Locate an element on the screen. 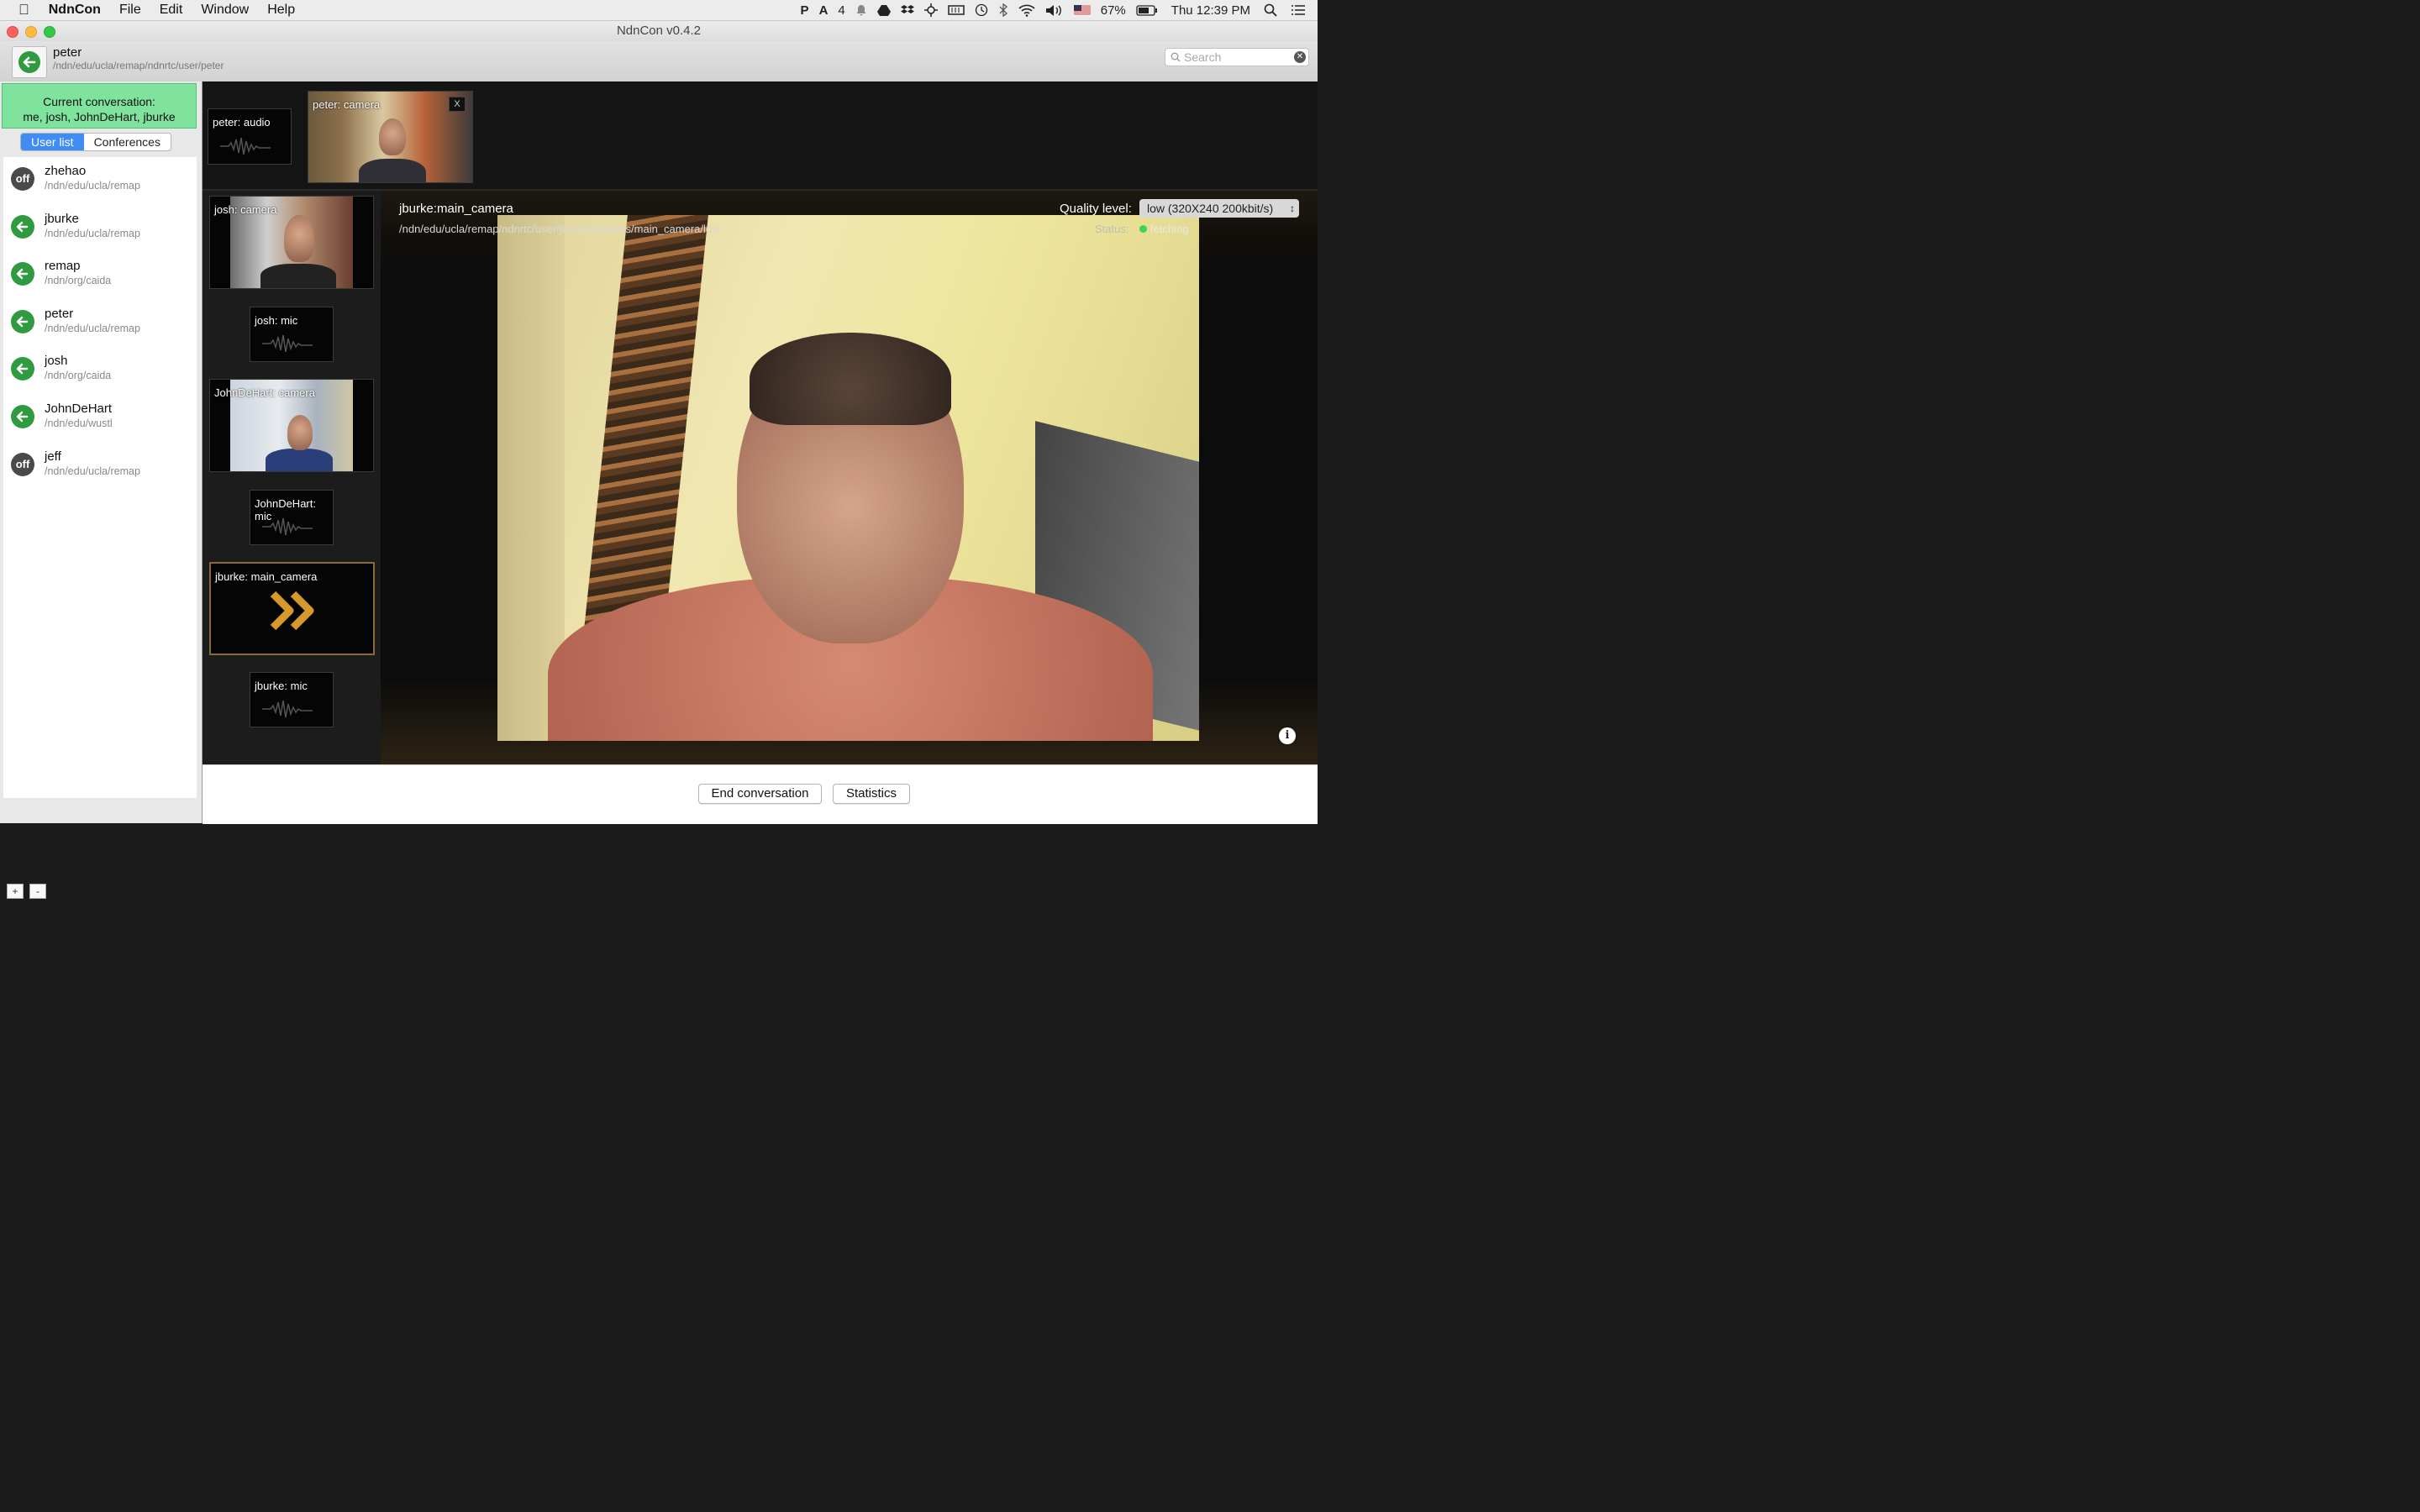 The width and height of the screenshot is (2420, 1512). battery-percent: 67% is located at coordinates (1113, 10).